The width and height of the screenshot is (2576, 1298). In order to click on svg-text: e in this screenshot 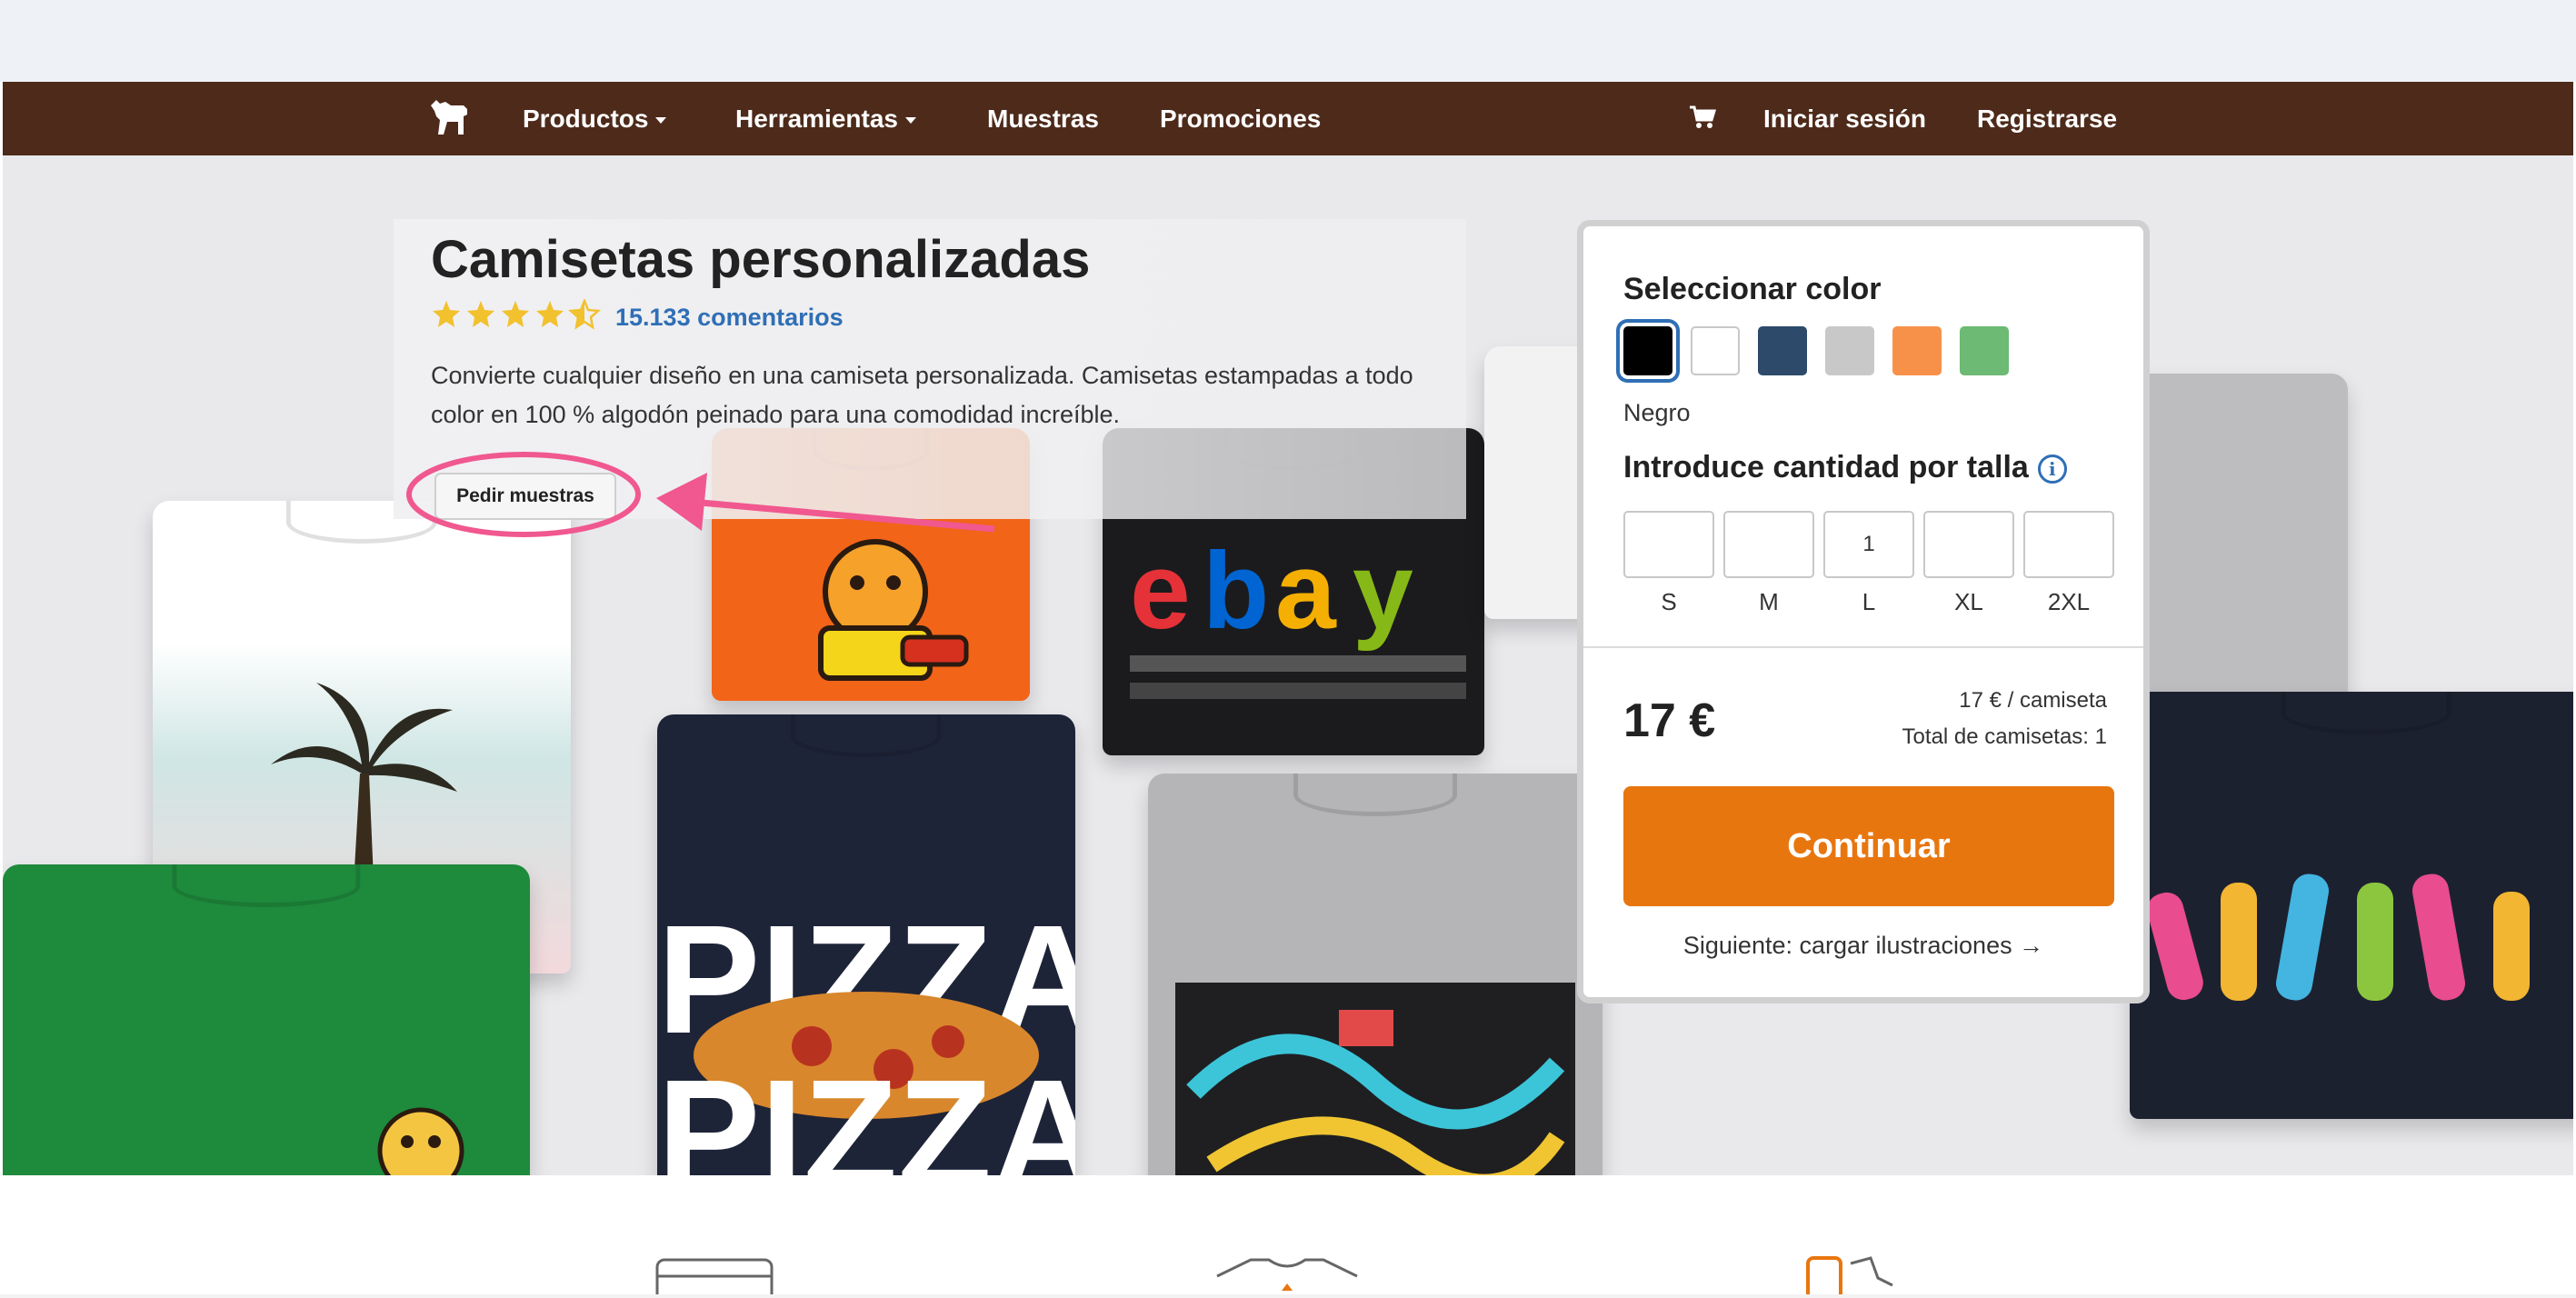, I will do `click(1160, 594)`.